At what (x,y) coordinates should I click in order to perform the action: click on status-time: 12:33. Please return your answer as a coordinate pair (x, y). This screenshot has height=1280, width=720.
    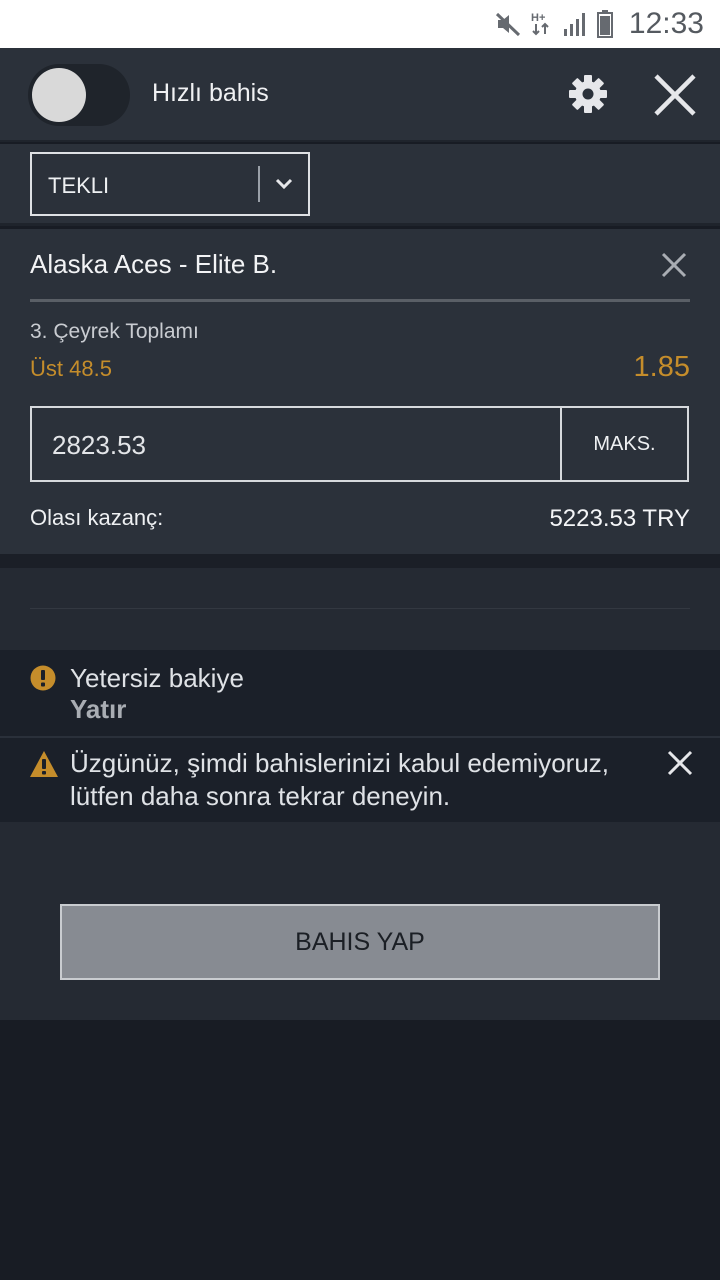
    Looking at the image, I should click on (666, 23).